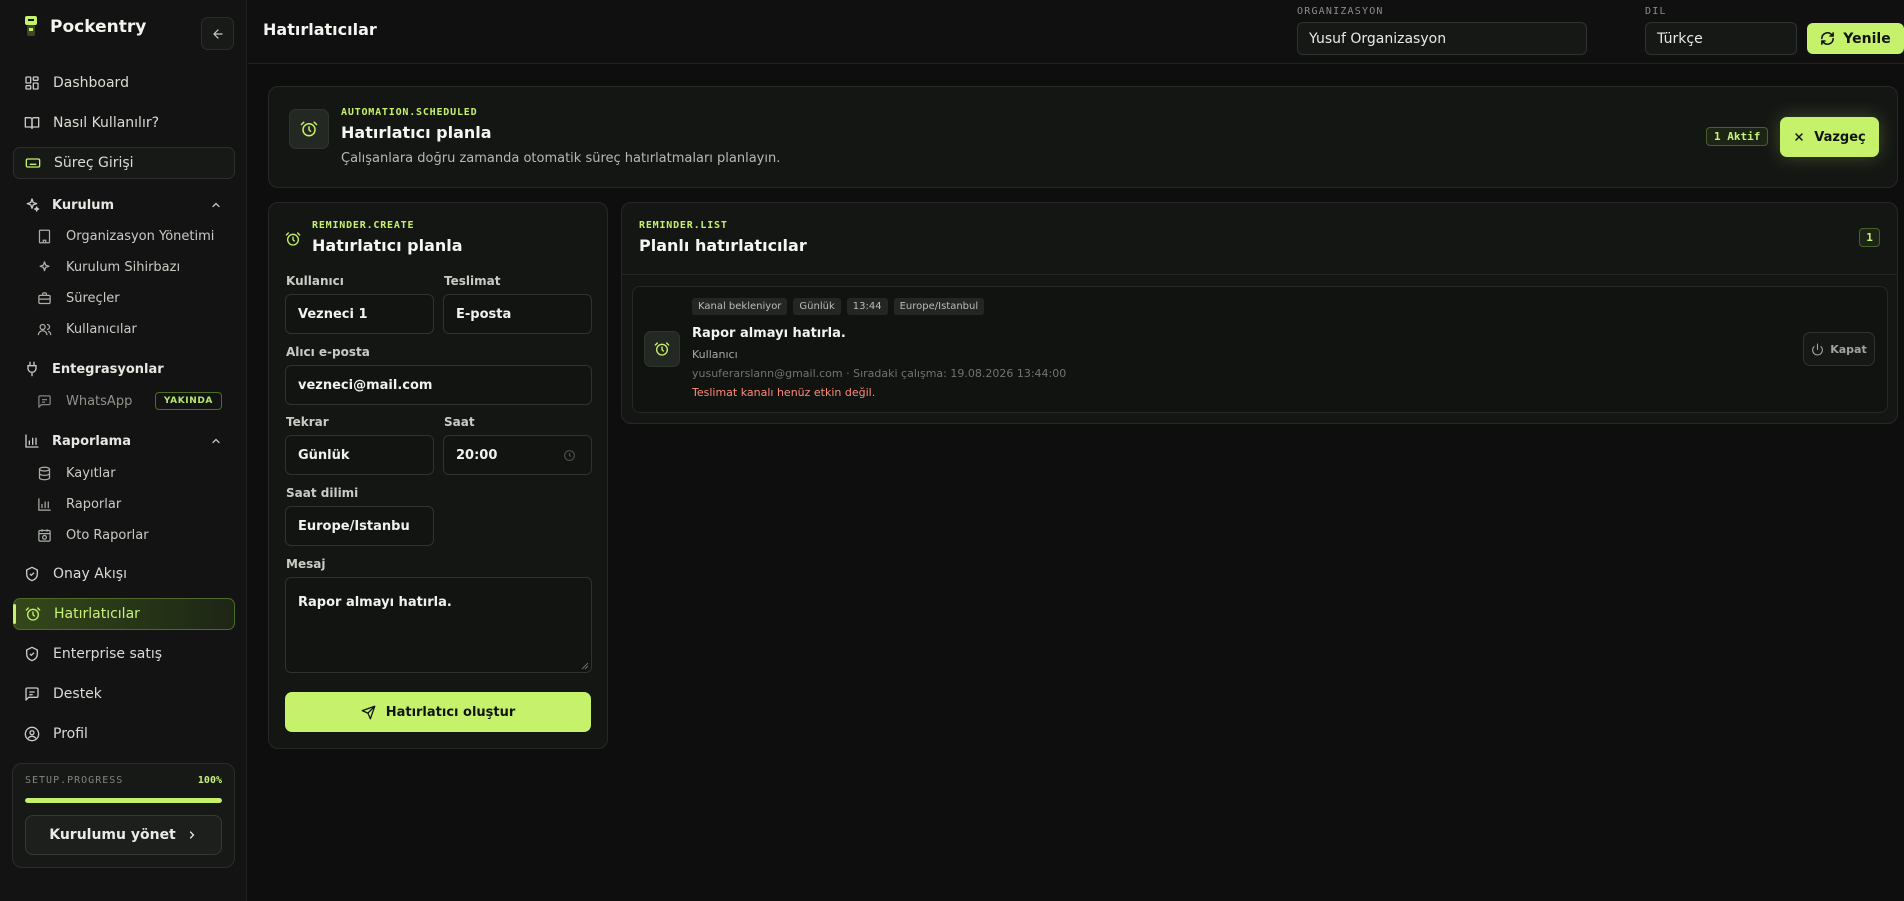 The width and height of the screenshot is (1904, 901). Describe the element at coordinates (98, 27) in the screenshot. I see `brand-name: Pockentry` at that location.